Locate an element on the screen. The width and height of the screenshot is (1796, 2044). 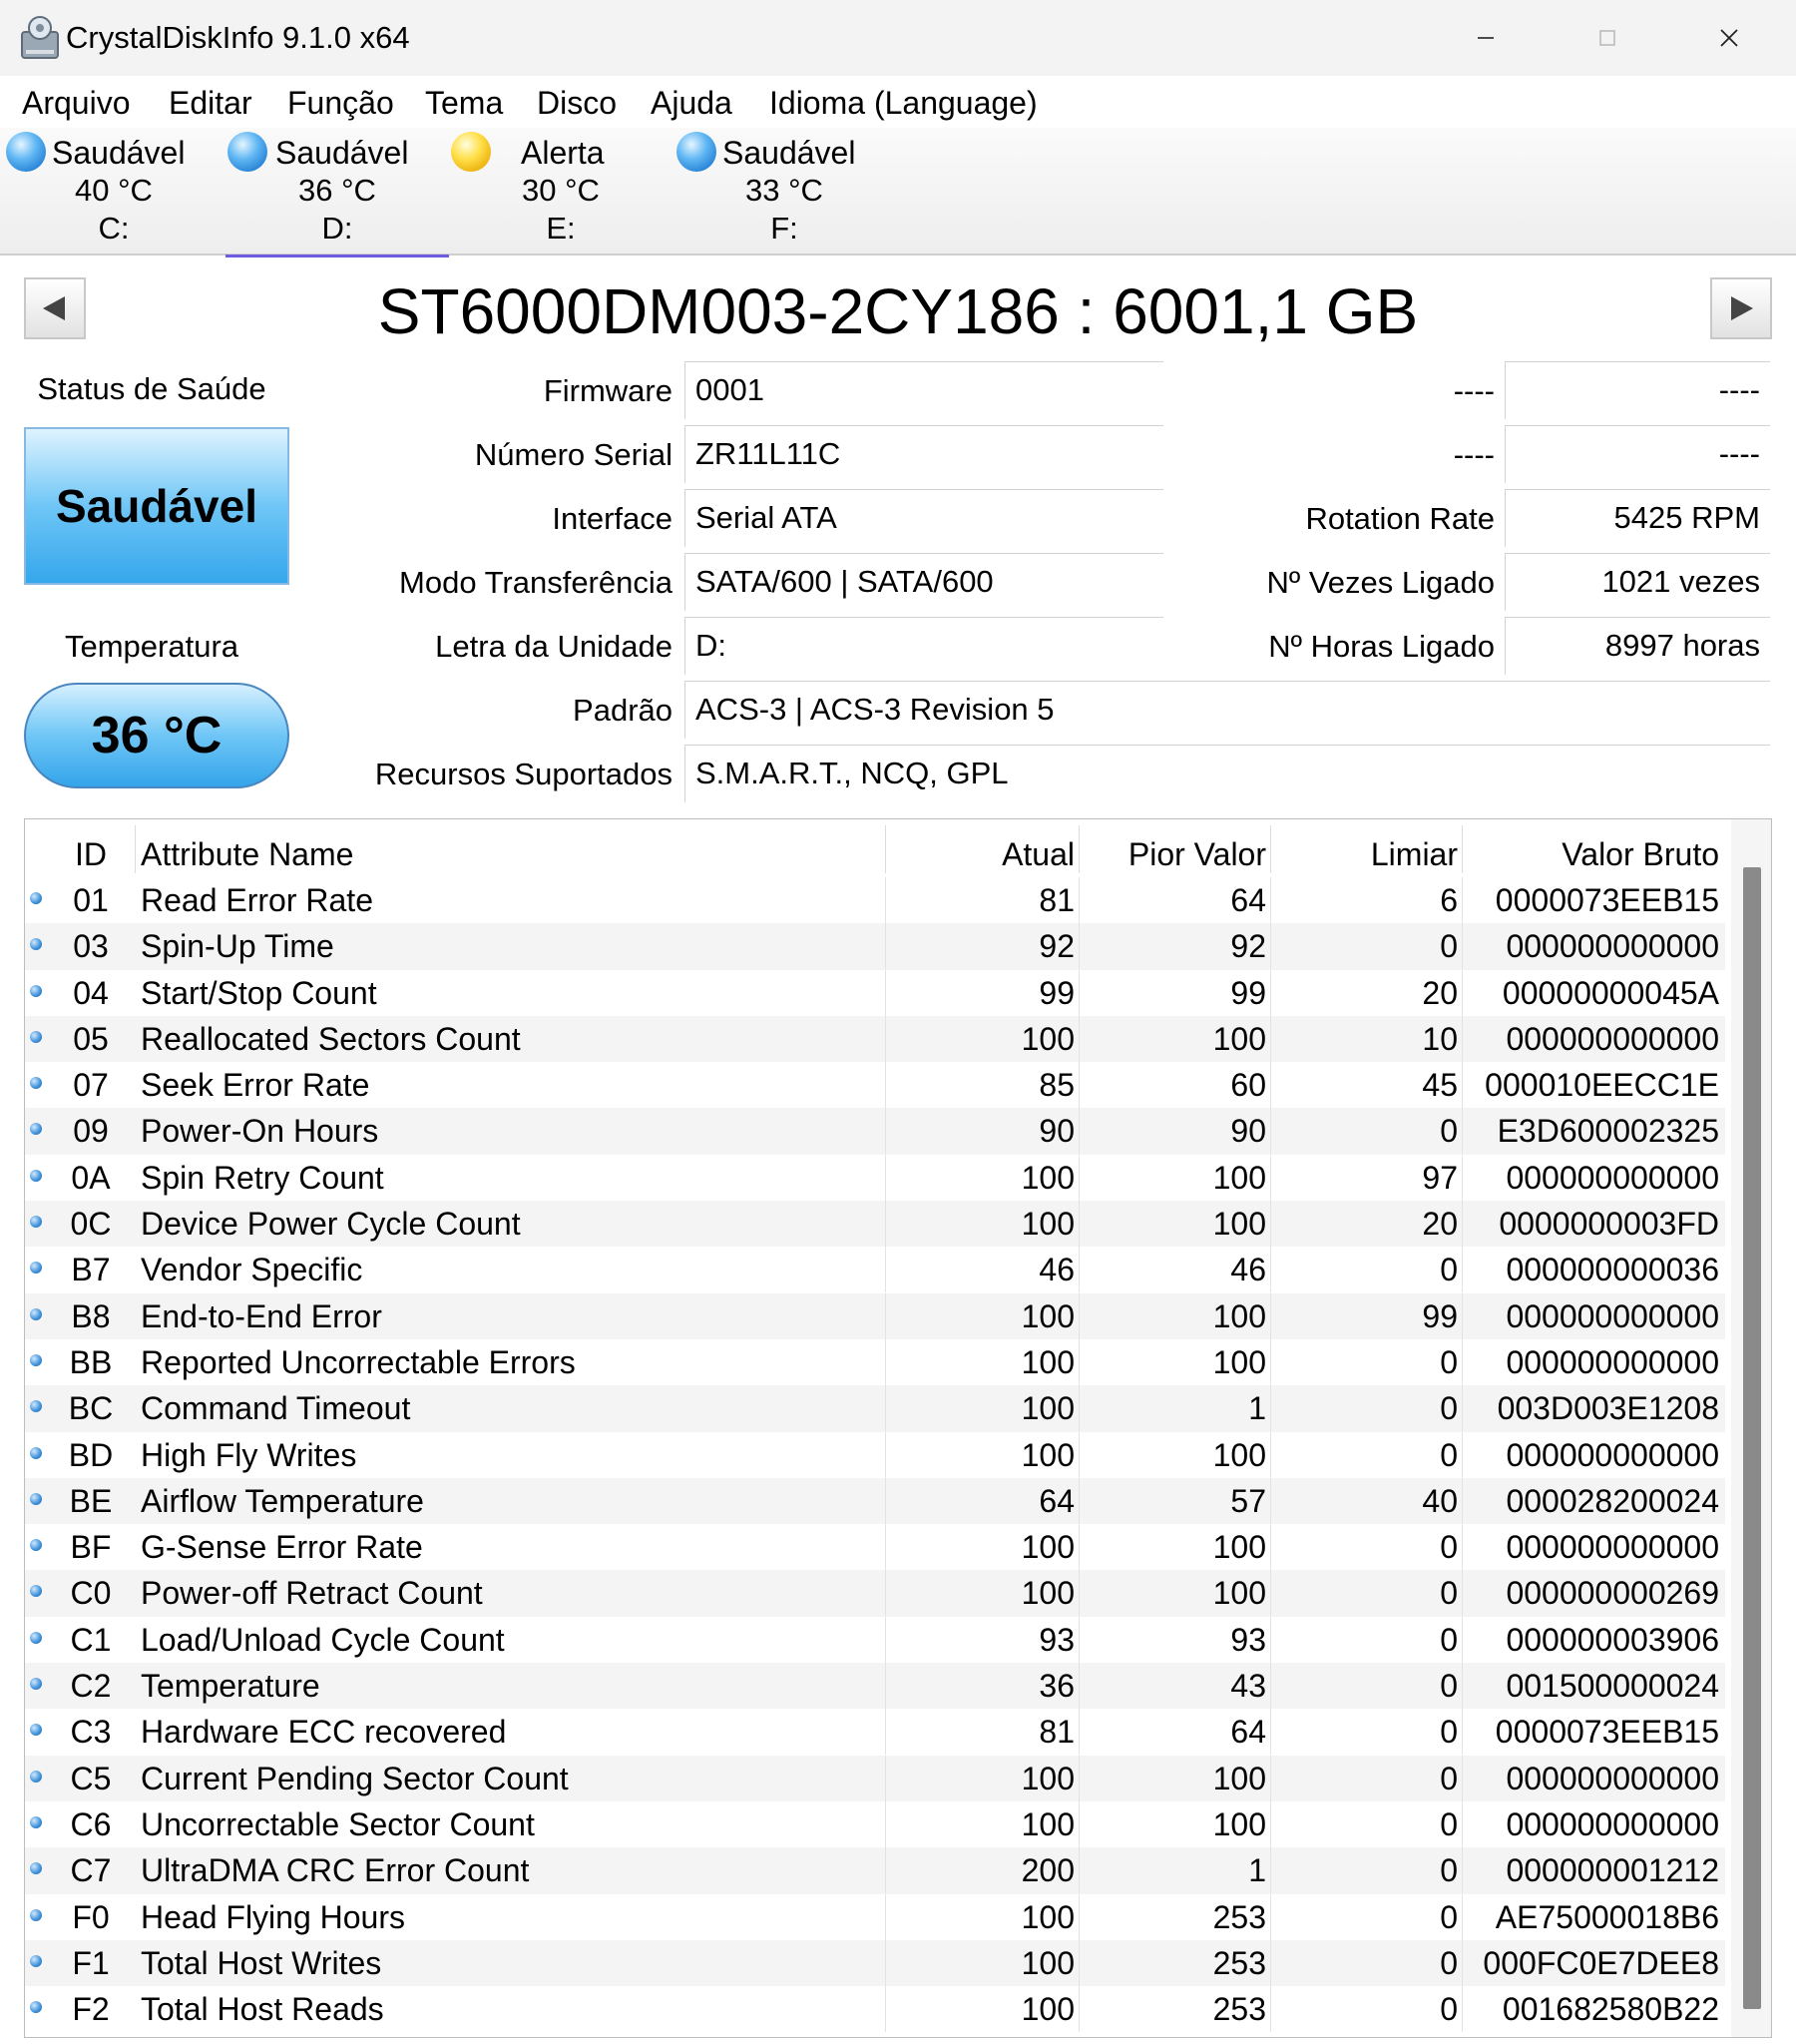
table-row: F2 Total Host Reads 100 253 0 001682580B22 is located at coordinates (875, 2009).